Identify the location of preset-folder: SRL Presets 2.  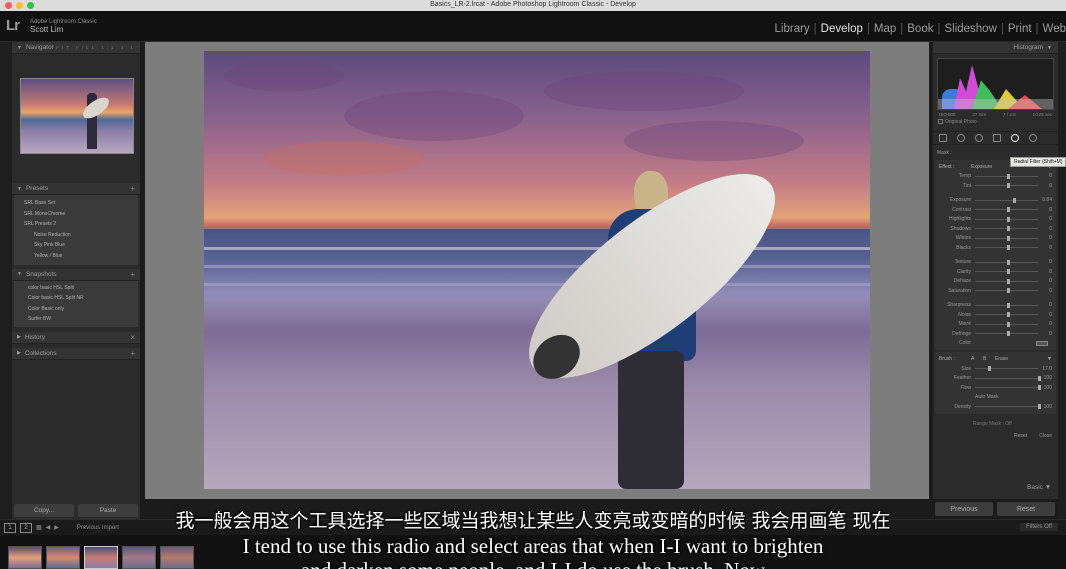
(76, 224).